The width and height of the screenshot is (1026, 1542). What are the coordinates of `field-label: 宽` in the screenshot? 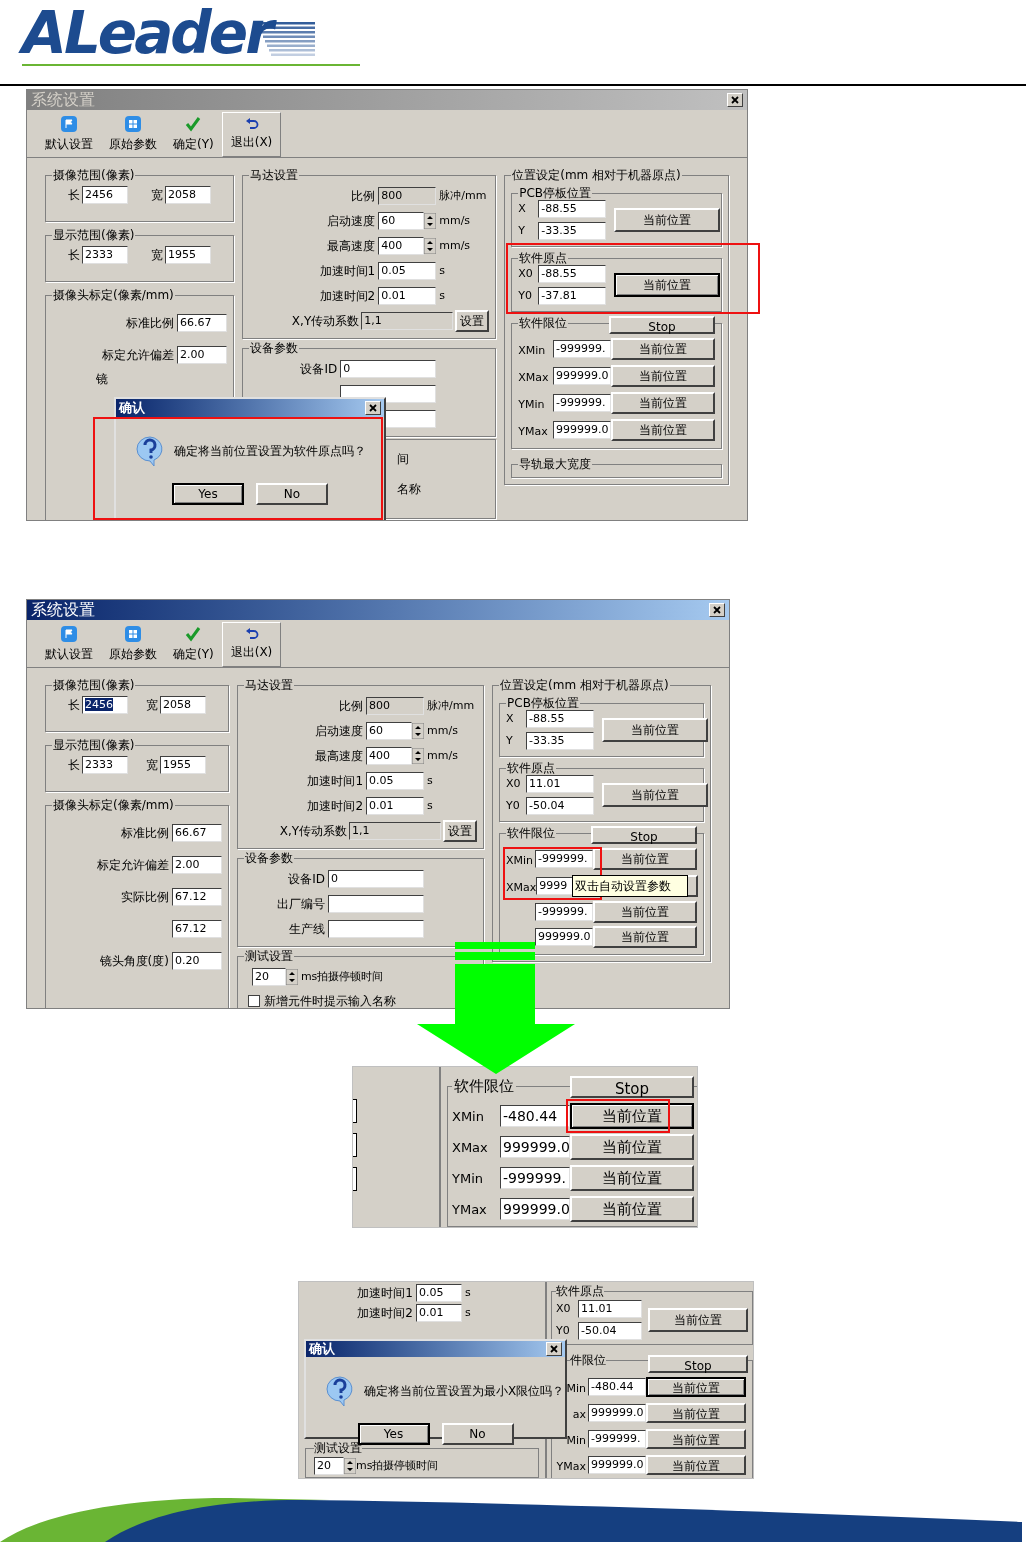 It's located at (151, 765).